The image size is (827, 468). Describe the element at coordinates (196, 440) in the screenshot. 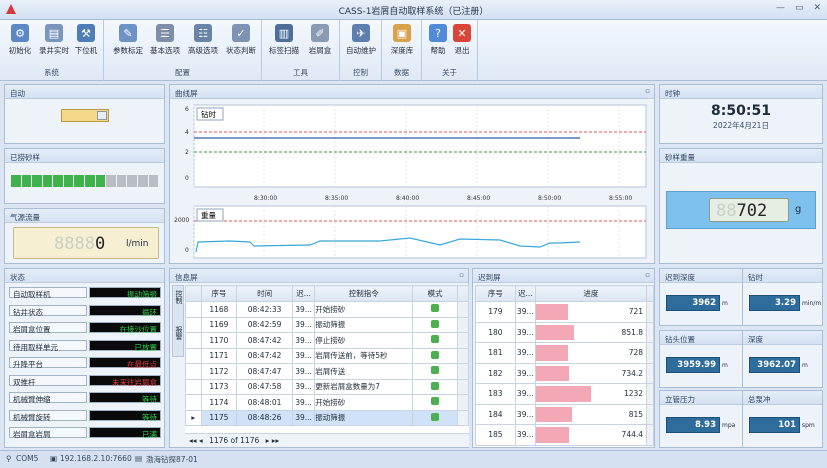

I see `pager-first-button: ◂◂ ◂` at that location.